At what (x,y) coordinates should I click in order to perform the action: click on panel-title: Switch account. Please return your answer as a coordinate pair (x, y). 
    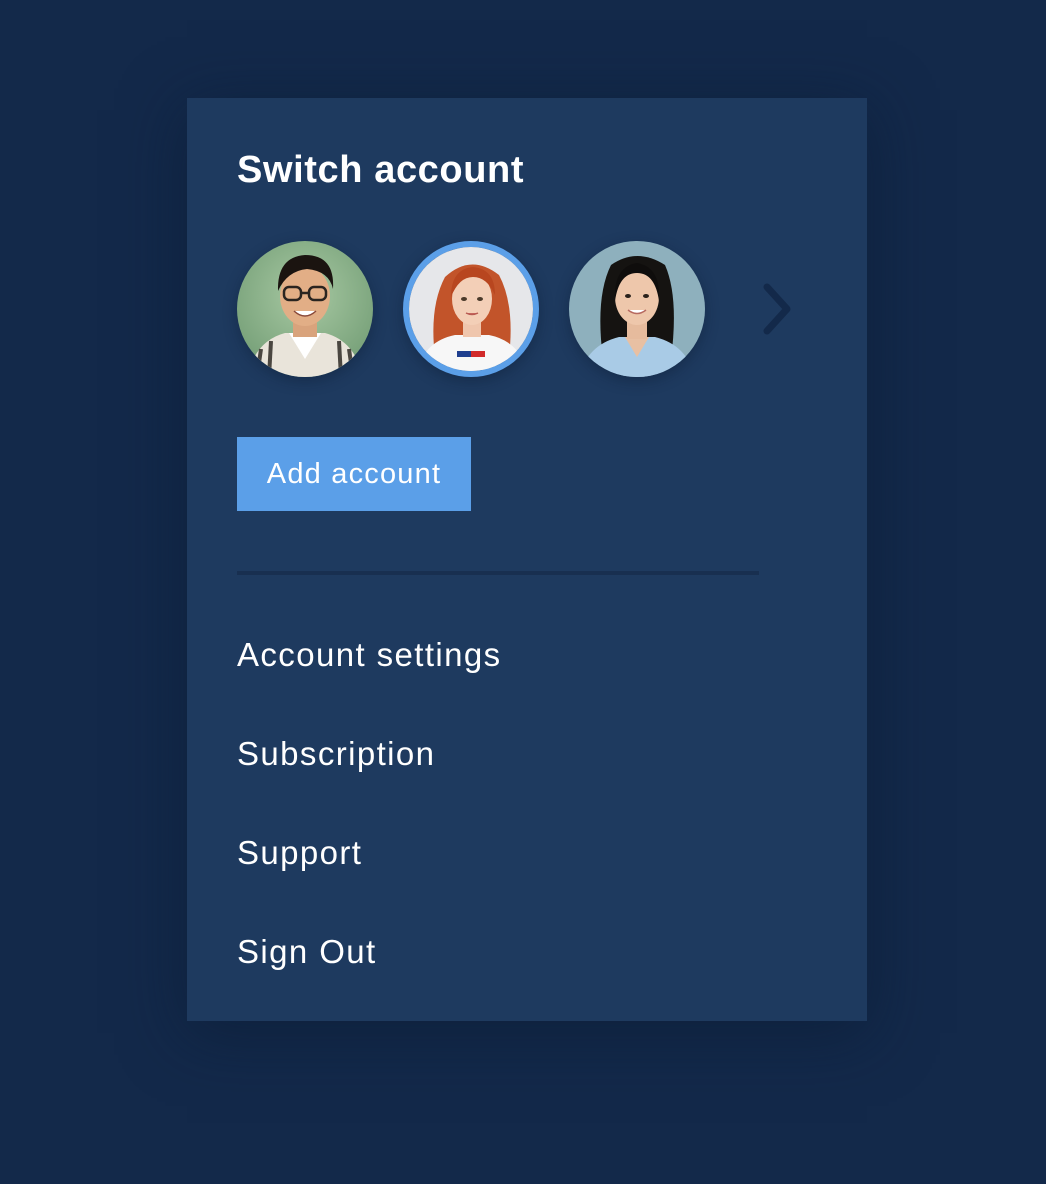
    Looking at the image, I should click on (381, 170).